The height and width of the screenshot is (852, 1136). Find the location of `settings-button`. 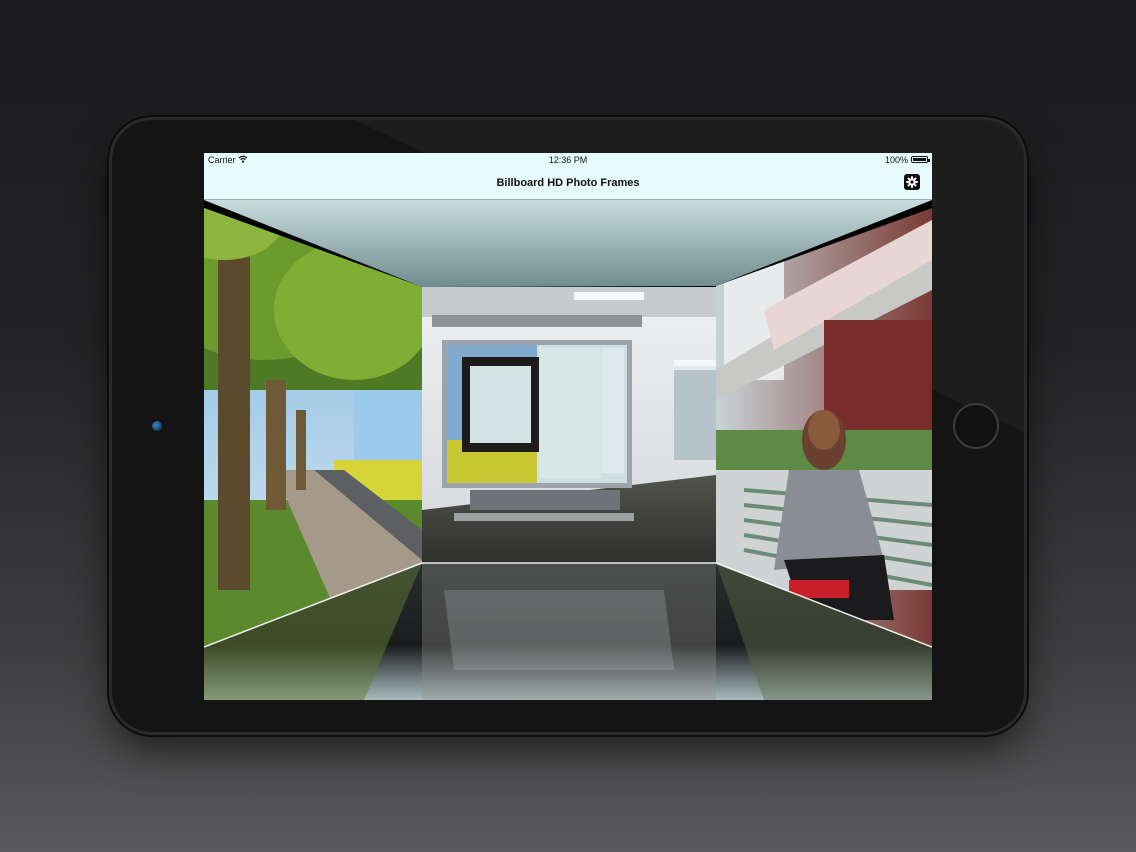

settings-button is located at coordinates (912, 182).